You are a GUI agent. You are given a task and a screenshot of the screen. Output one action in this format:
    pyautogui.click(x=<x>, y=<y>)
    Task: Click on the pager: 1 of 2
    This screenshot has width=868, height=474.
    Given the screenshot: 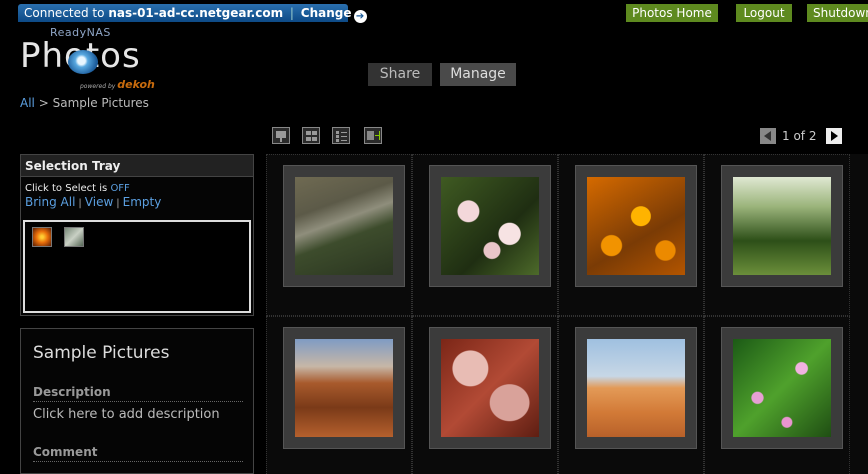 What is the action you would take?
    pyautogui.click(x=803, y=136)
    